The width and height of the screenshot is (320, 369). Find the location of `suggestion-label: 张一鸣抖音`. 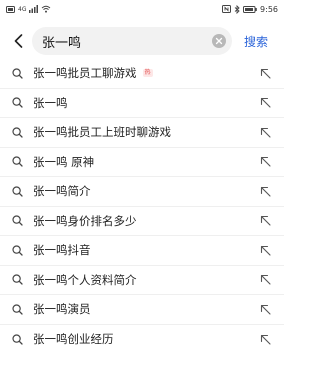

suggestion-label: 张一鸣抖音 is located at coordinates (62, 250).